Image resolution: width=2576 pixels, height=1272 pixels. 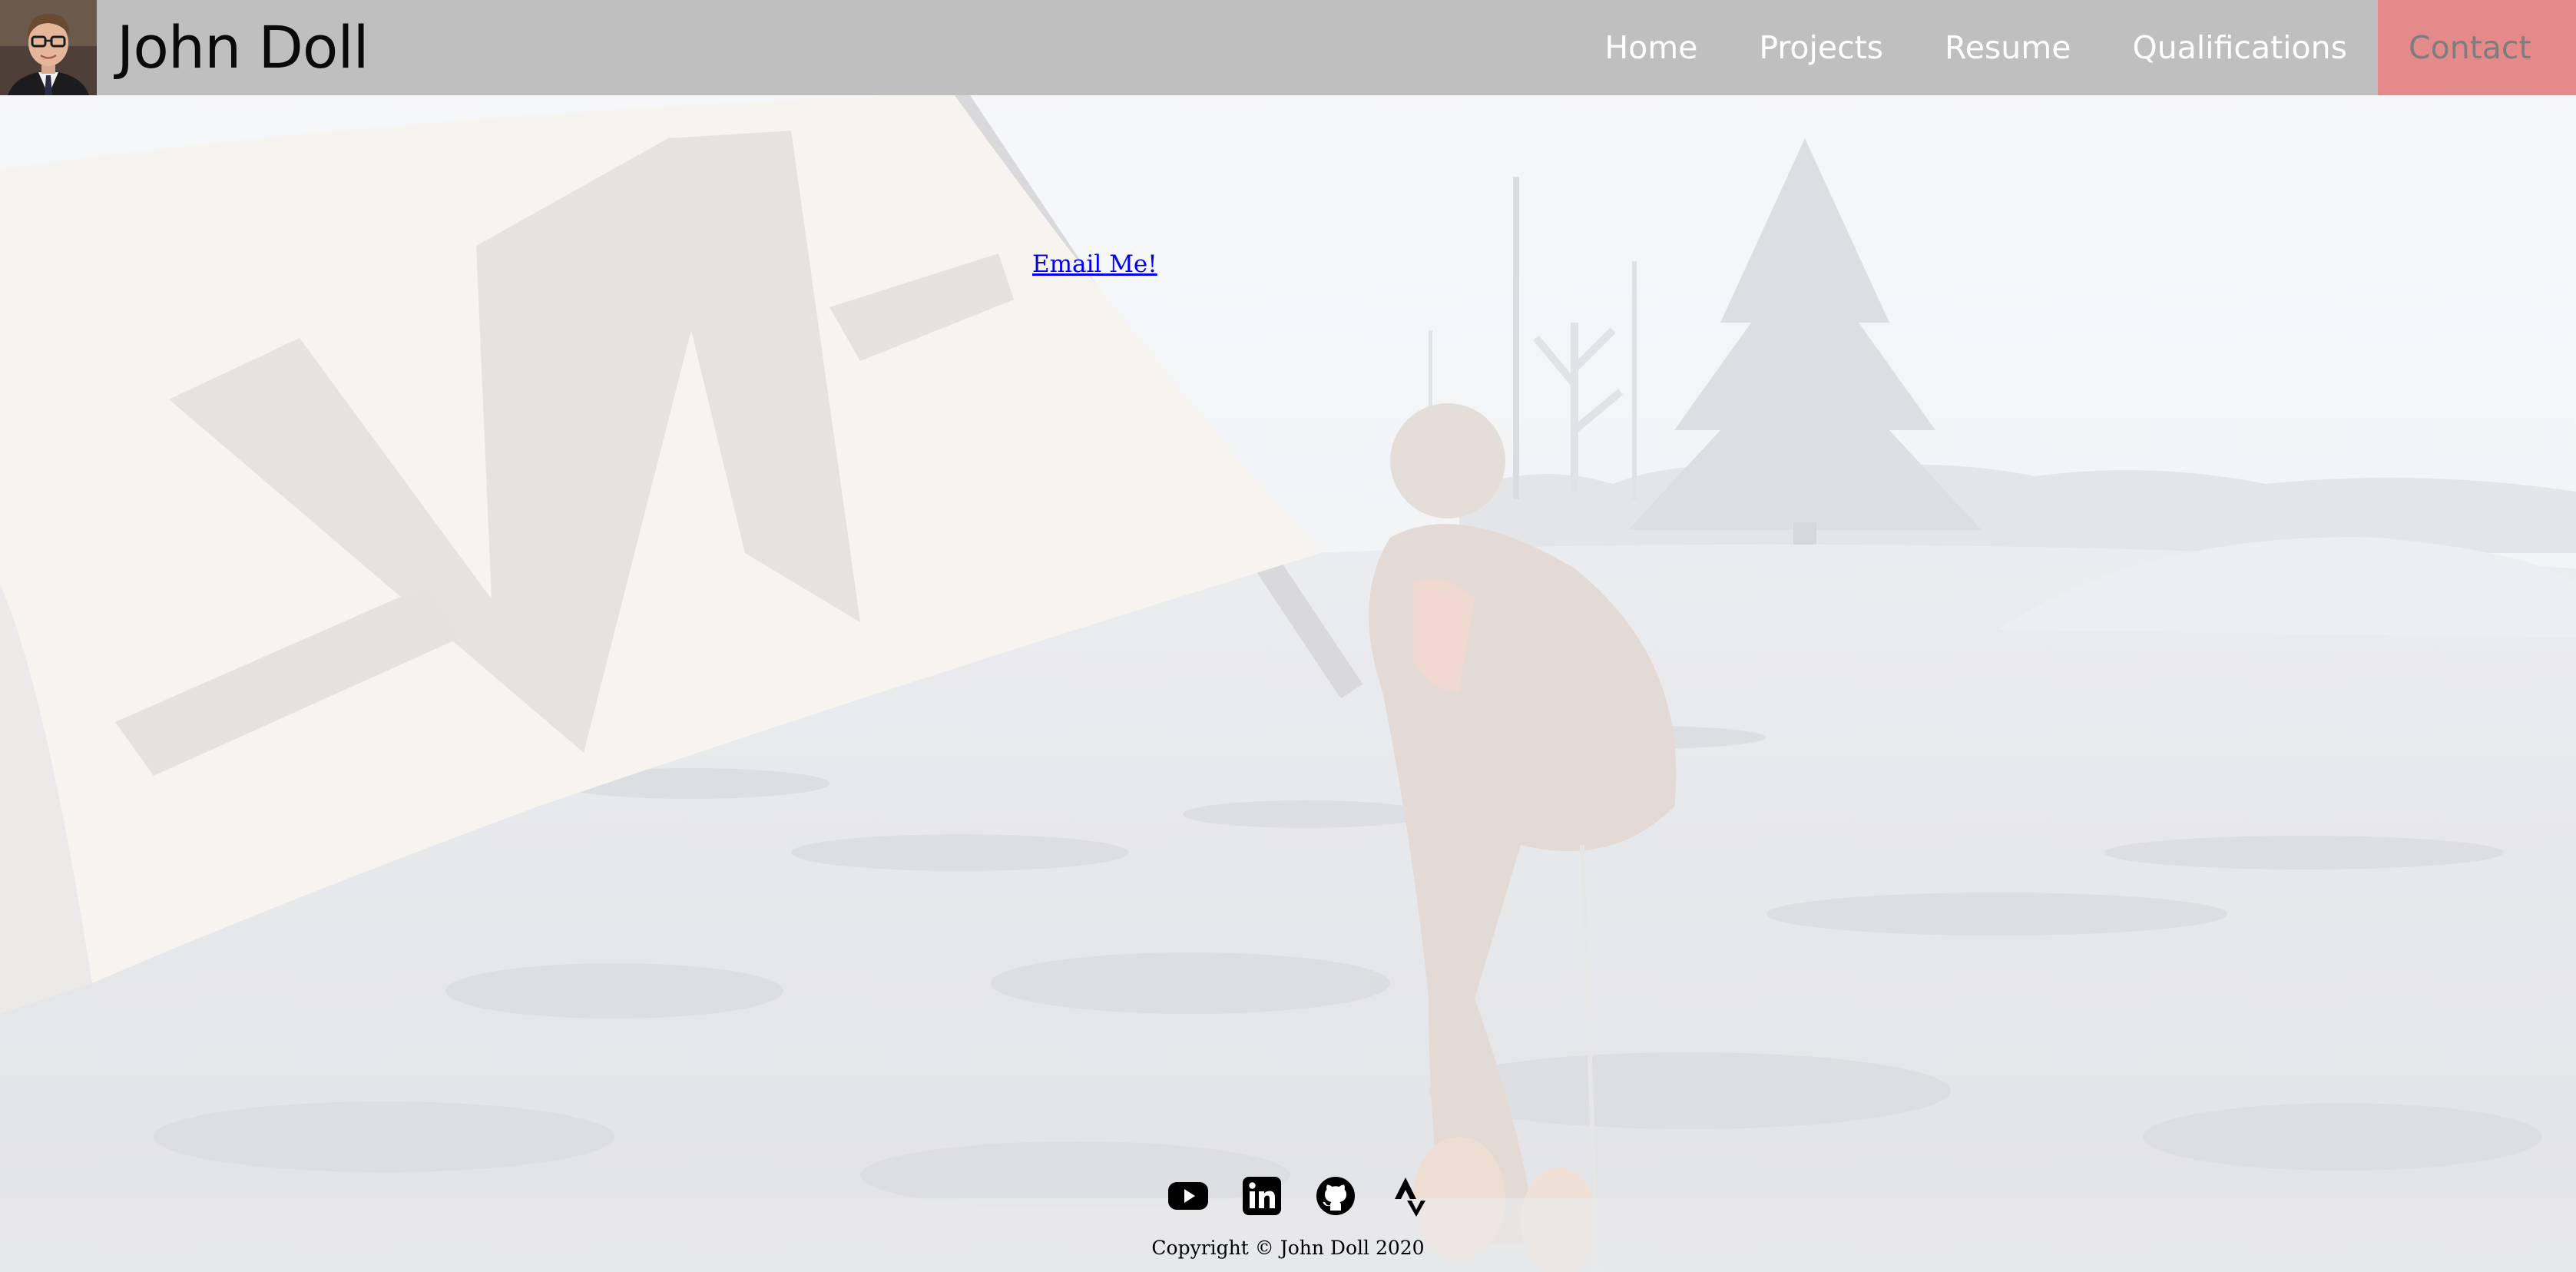 I want to click on copyright-text: Copyright © John Doll 2020, so click(x=1288, y=1248).